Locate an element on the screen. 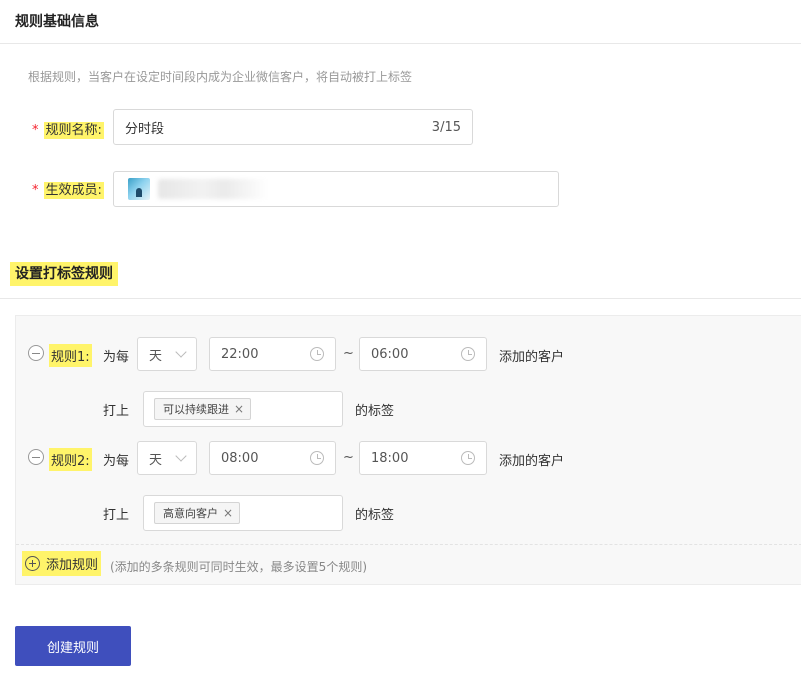 This screenshot has height=691, width=801. plus-circle-icon is located at coordinates (32, 563).